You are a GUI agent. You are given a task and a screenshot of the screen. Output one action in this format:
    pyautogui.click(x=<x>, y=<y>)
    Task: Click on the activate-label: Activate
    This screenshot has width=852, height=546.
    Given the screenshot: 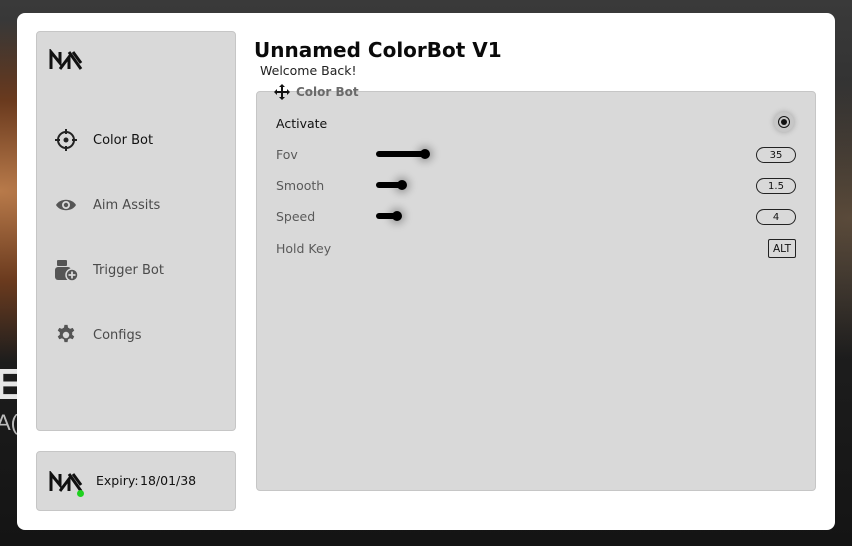 What is the action you would take?
    pyautogui.click(x=302, y=123)
    